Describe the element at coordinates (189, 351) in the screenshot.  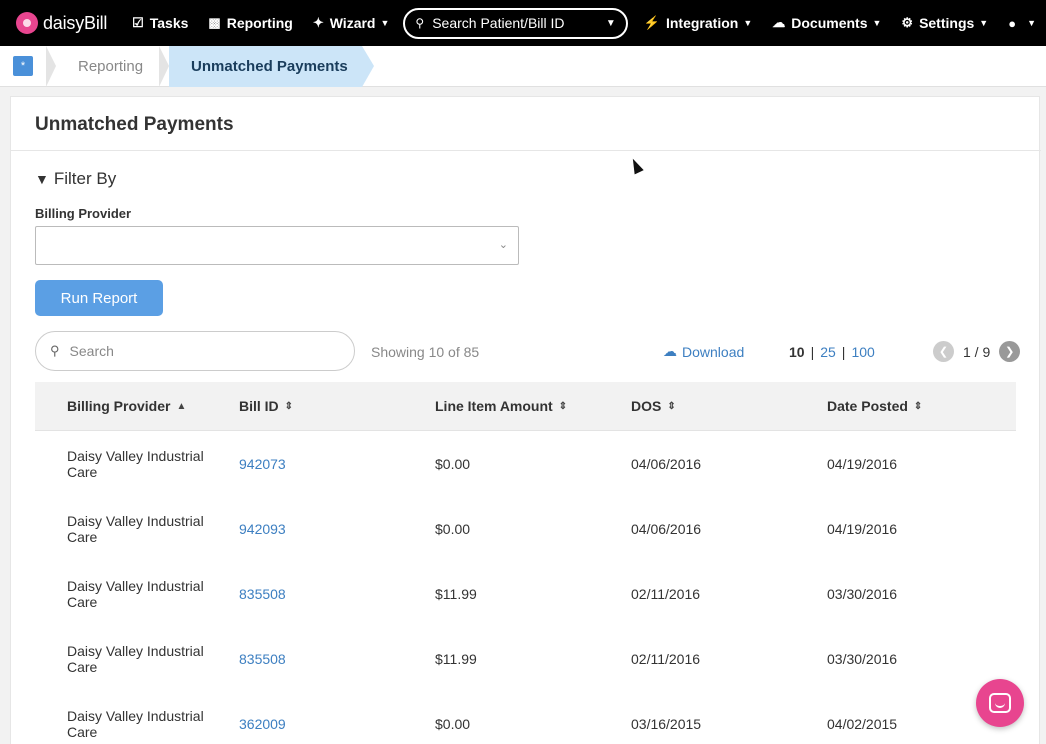
I see `table-search-input` at that location.